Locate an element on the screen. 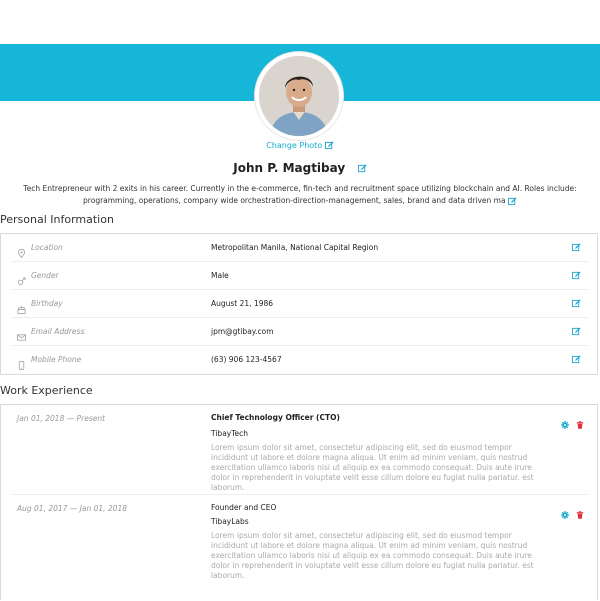 The width and height of the screenshot is (600, 601). profile-name: John P. Magtibay is located at coordinates (289, 168).